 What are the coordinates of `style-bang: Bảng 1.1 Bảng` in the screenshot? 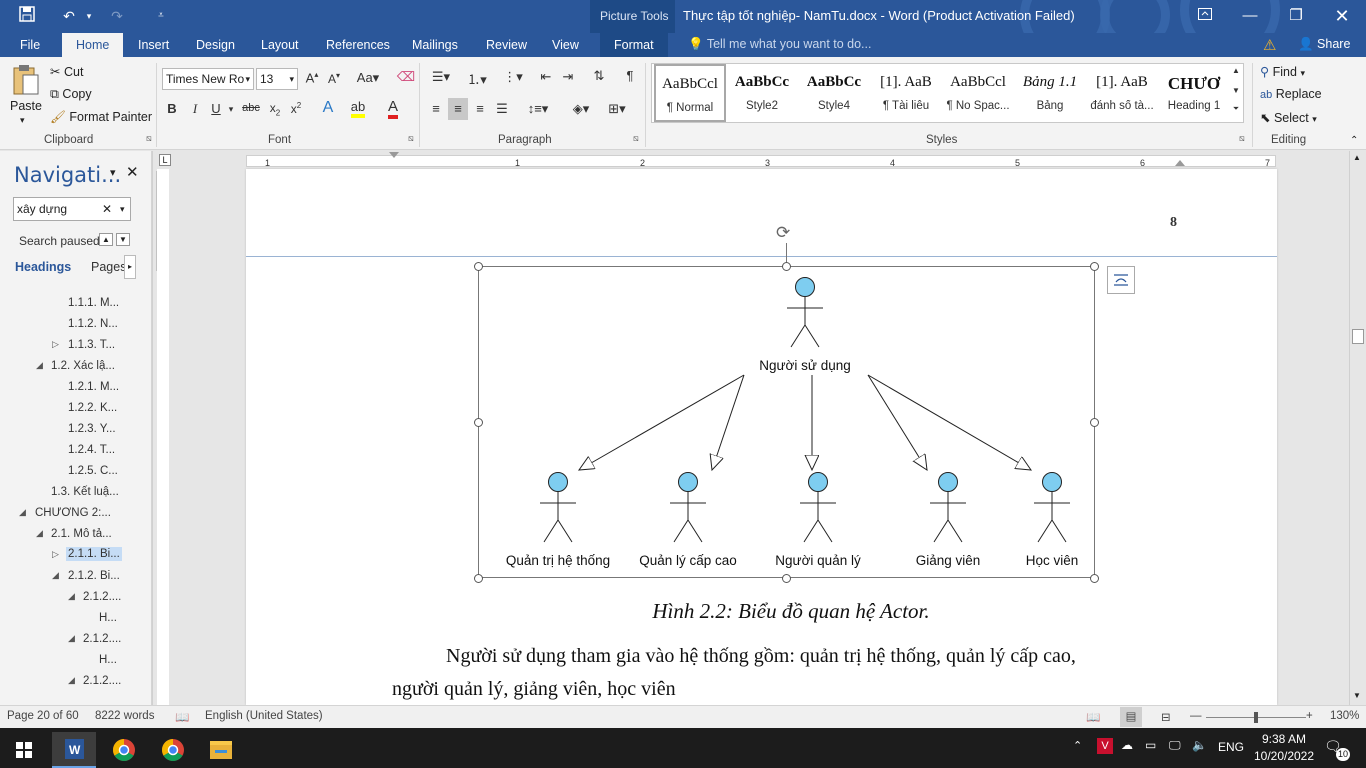 It's located at (1050, 93).